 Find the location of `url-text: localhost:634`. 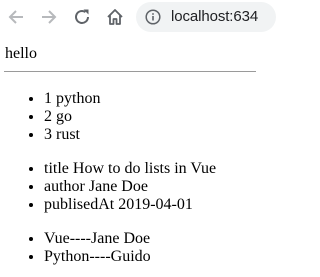

url-text: localhost:634 is located at coordinates (215, 16).